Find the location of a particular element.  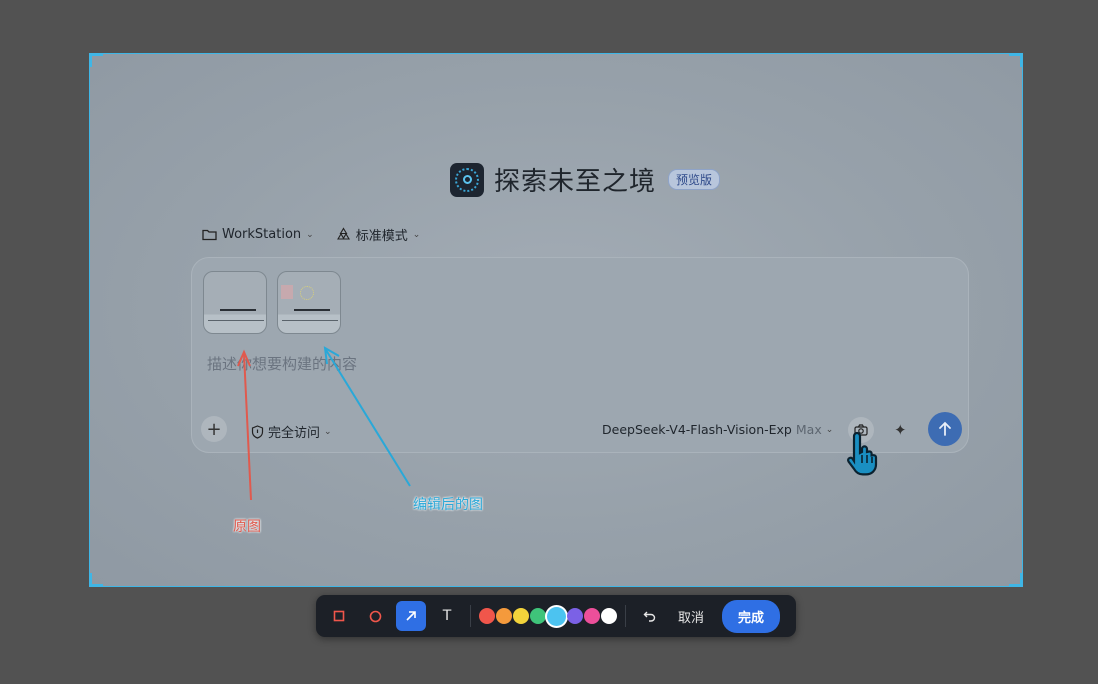

annotation-layer is located at coordinates (557, 423).